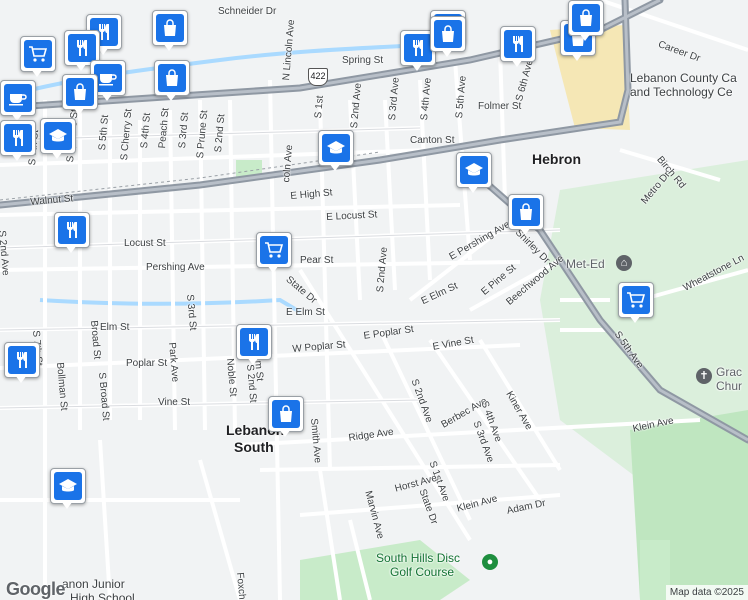 Image resolution: width=748 pixels, height=600 pixels. What do you see at coordinates (681, 92) in the screenshot?
I see `poi-label-career-tech-center: and Technology Ce` at bounding box center [681, 92].